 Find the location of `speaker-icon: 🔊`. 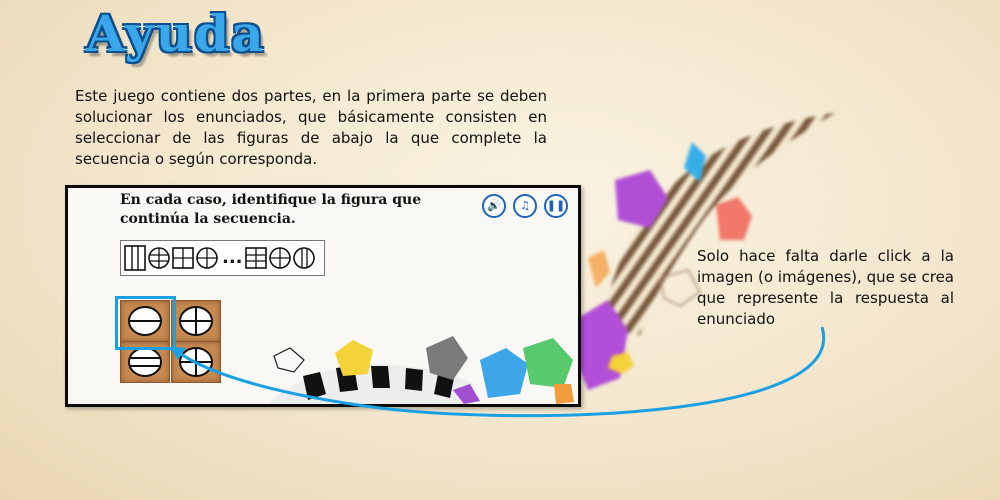

speaker-icon: 🔊 is located at coordinates (494, 206).